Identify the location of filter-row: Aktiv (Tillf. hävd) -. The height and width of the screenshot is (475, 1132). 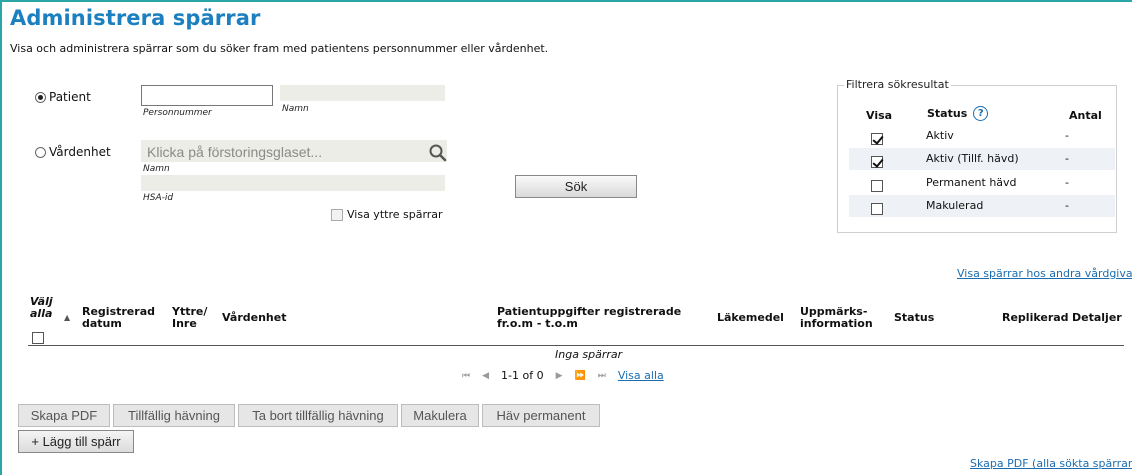
(982, 159).